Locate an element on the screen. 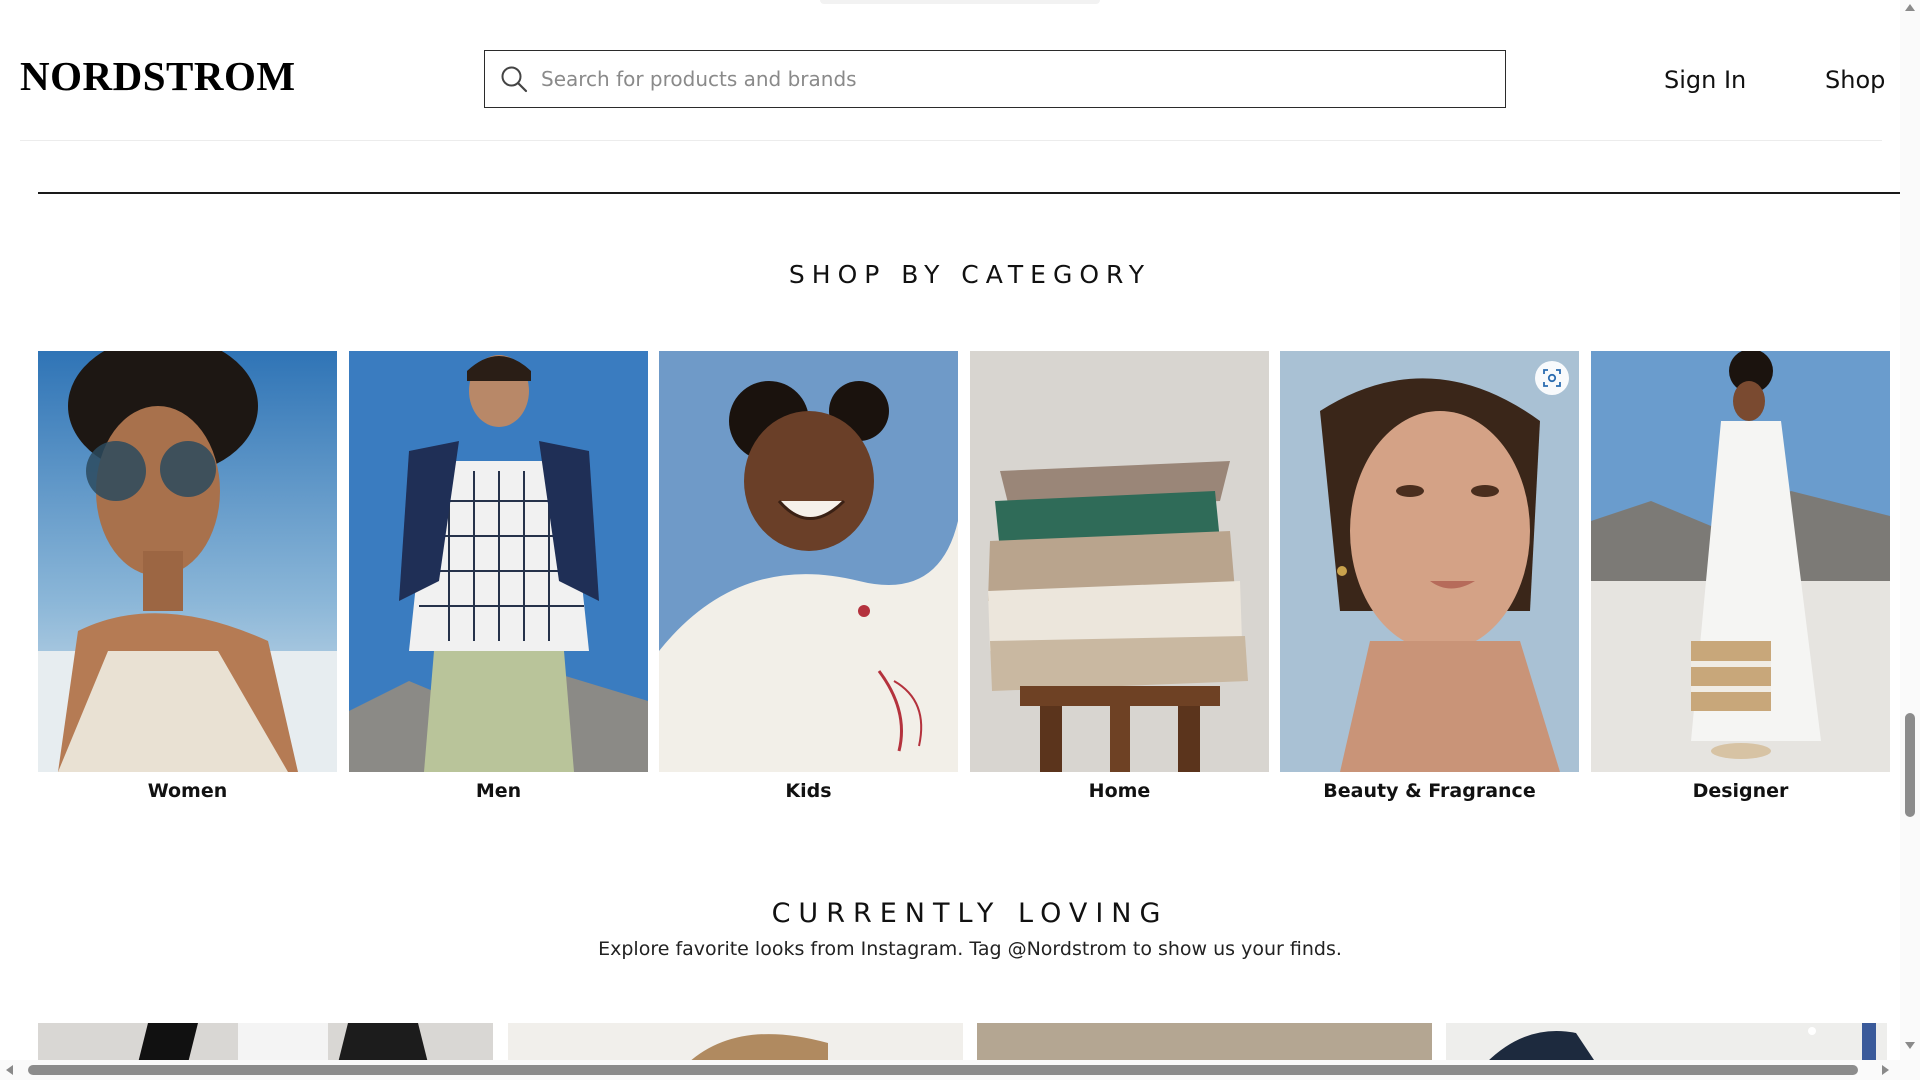 The image size is (1920, 1080). scroll-up-arrow-icon is located at coordinates (1910, 7).